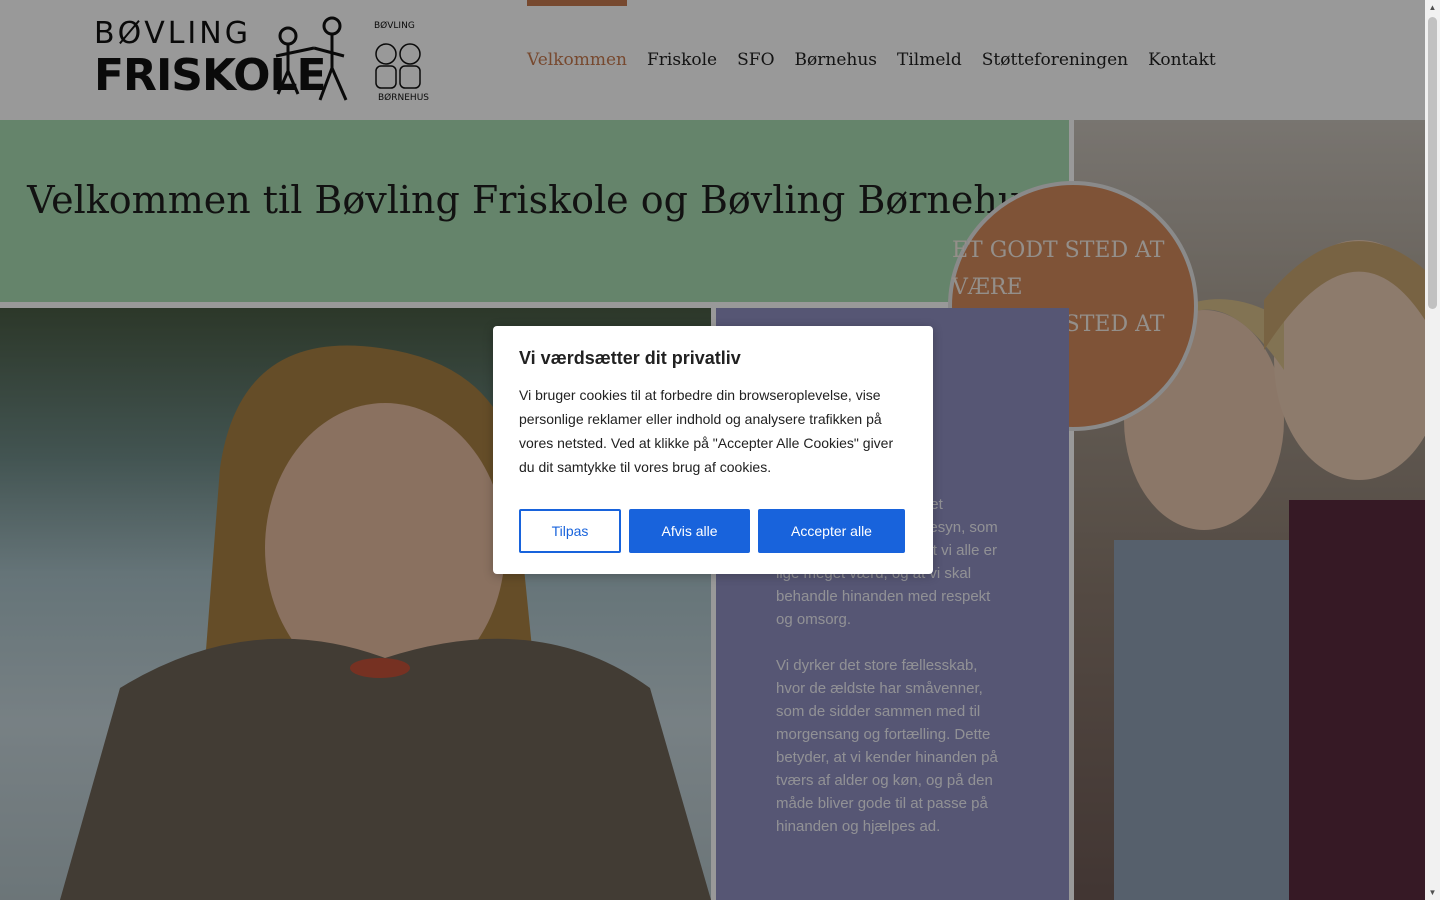 Image resolution: width=1440 pixels, height=900 pixels. Describe the element at coordinates (630, 358) in the screenshot. I see `cookie-title: Vi værdsætter dit privatliv` at that location.